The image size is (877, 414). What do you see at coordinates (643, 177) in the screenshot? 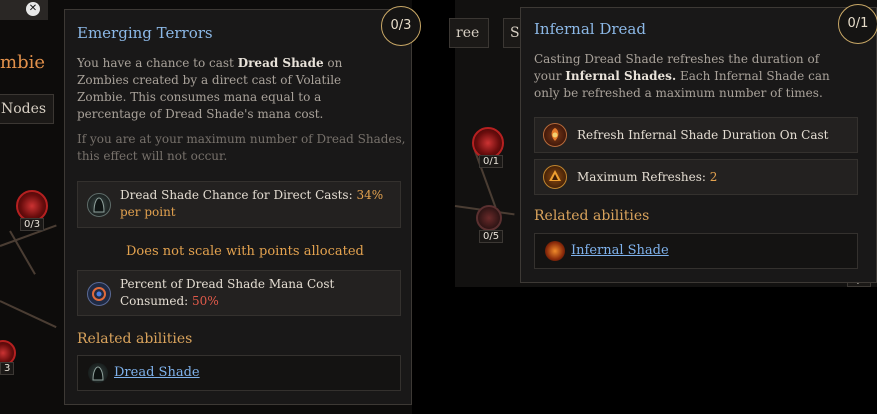
I see `stat-label: Maximum Refreshes:` at bounding box center [643, 177].